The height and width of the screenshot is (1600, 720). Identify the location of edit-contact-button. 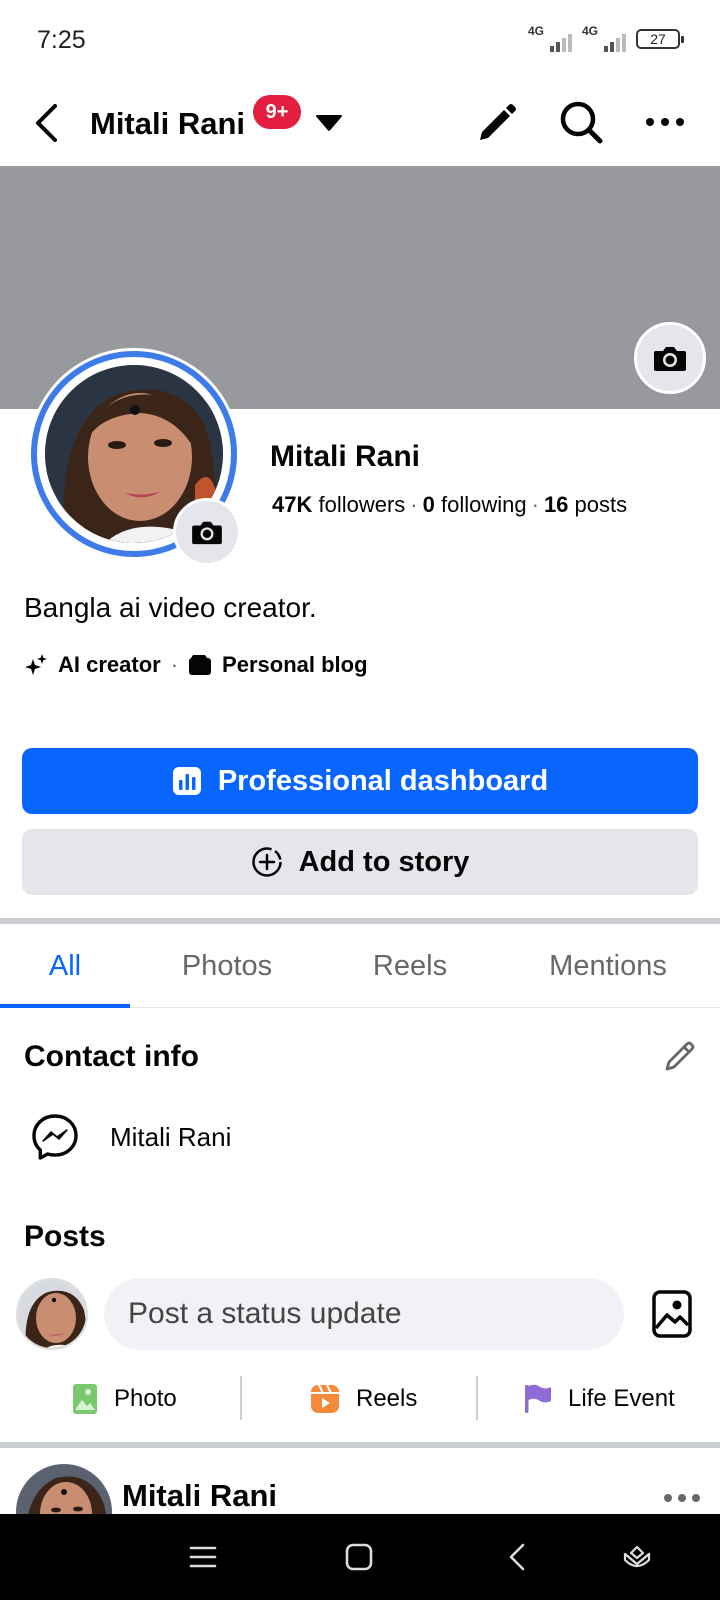
(680, 1056).